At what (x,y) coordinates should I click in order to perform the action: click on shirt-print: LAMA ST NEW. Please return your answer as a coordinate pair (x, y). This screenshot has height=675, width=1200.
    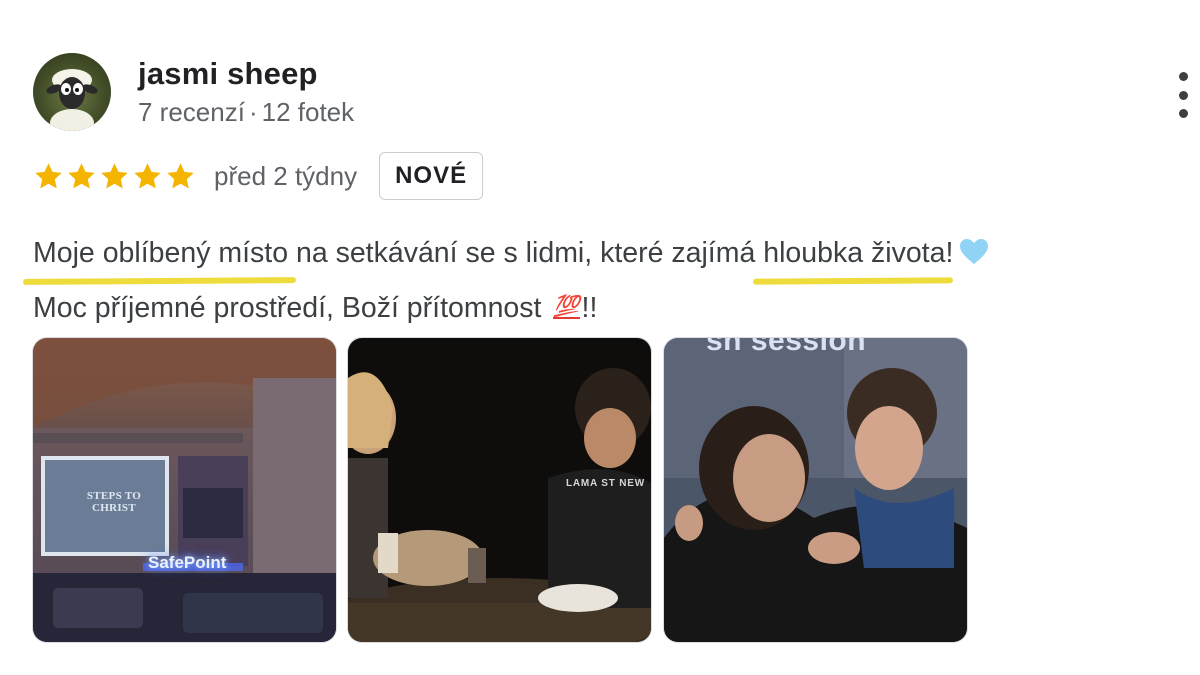
    Looking at the image, I should click on (605, 483).